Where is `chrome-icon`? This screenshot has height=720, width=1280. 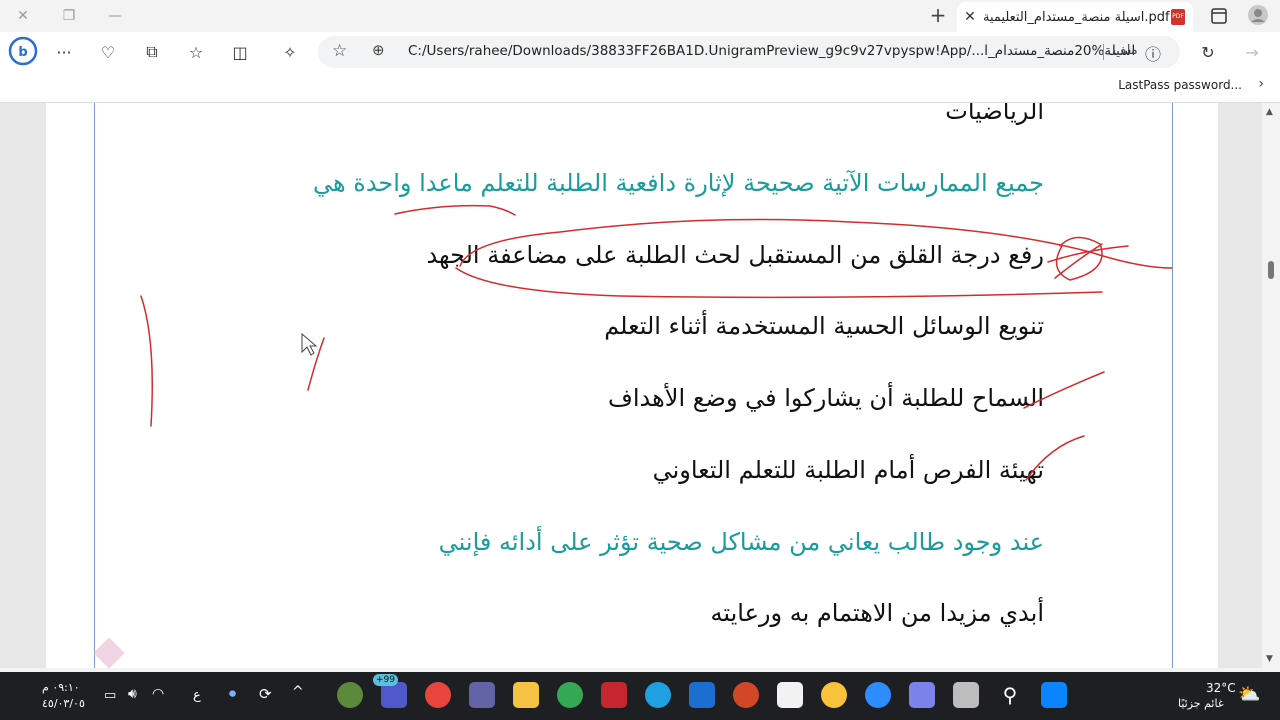 chrome-icon is located at coordinates (438, 695).